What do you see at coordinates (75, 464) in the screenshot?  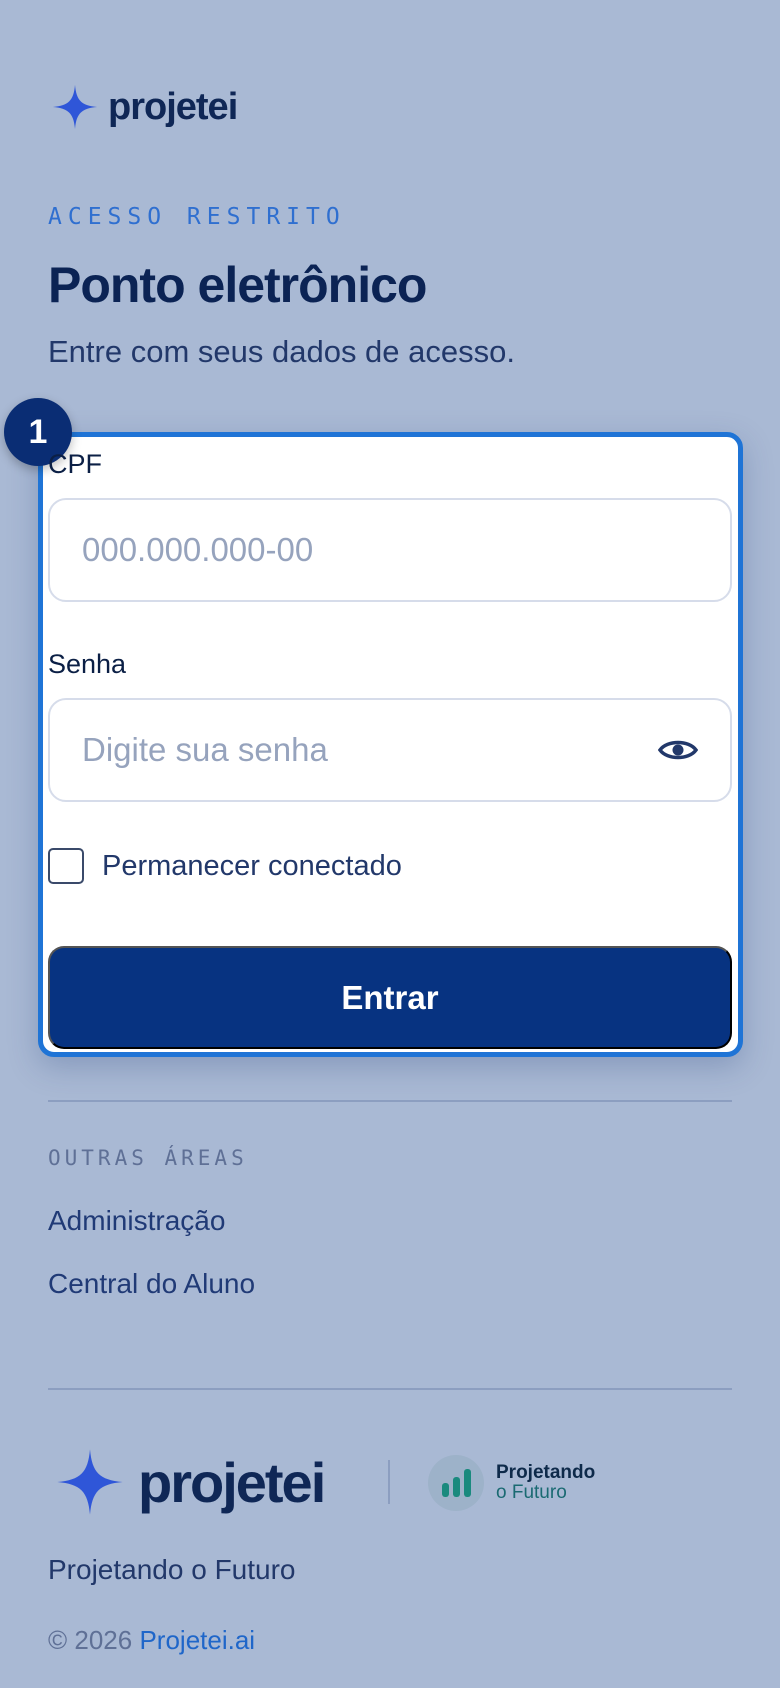 I see `cpf-label: CPF` at bounding box center [75, 464].